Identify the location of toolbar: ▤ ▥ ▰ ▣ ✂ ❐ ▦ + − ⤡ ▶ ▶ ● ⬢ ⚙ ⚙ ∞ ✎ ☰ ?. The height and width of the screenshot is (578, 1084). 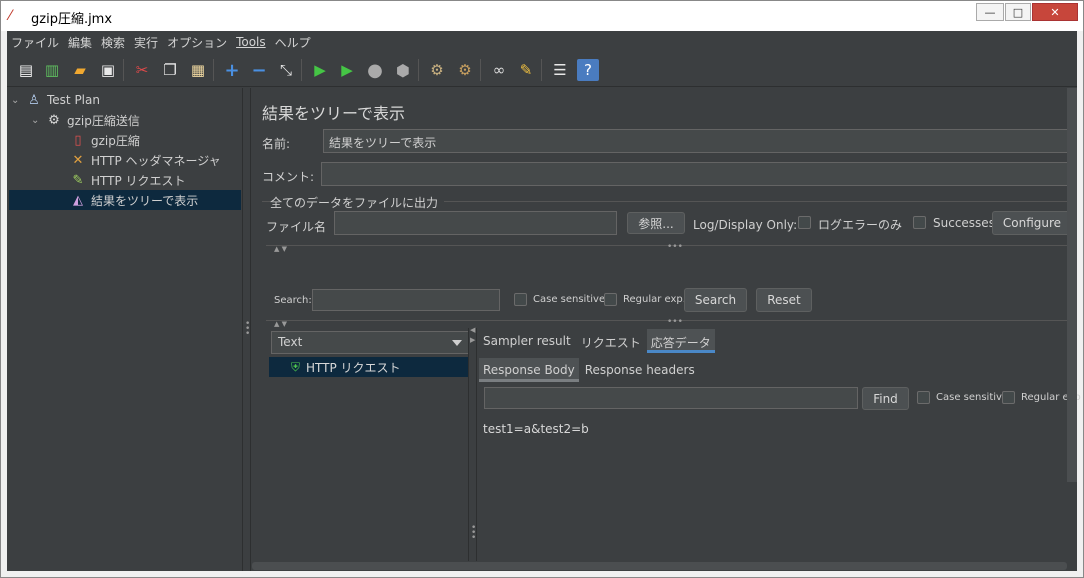
(542, 70).